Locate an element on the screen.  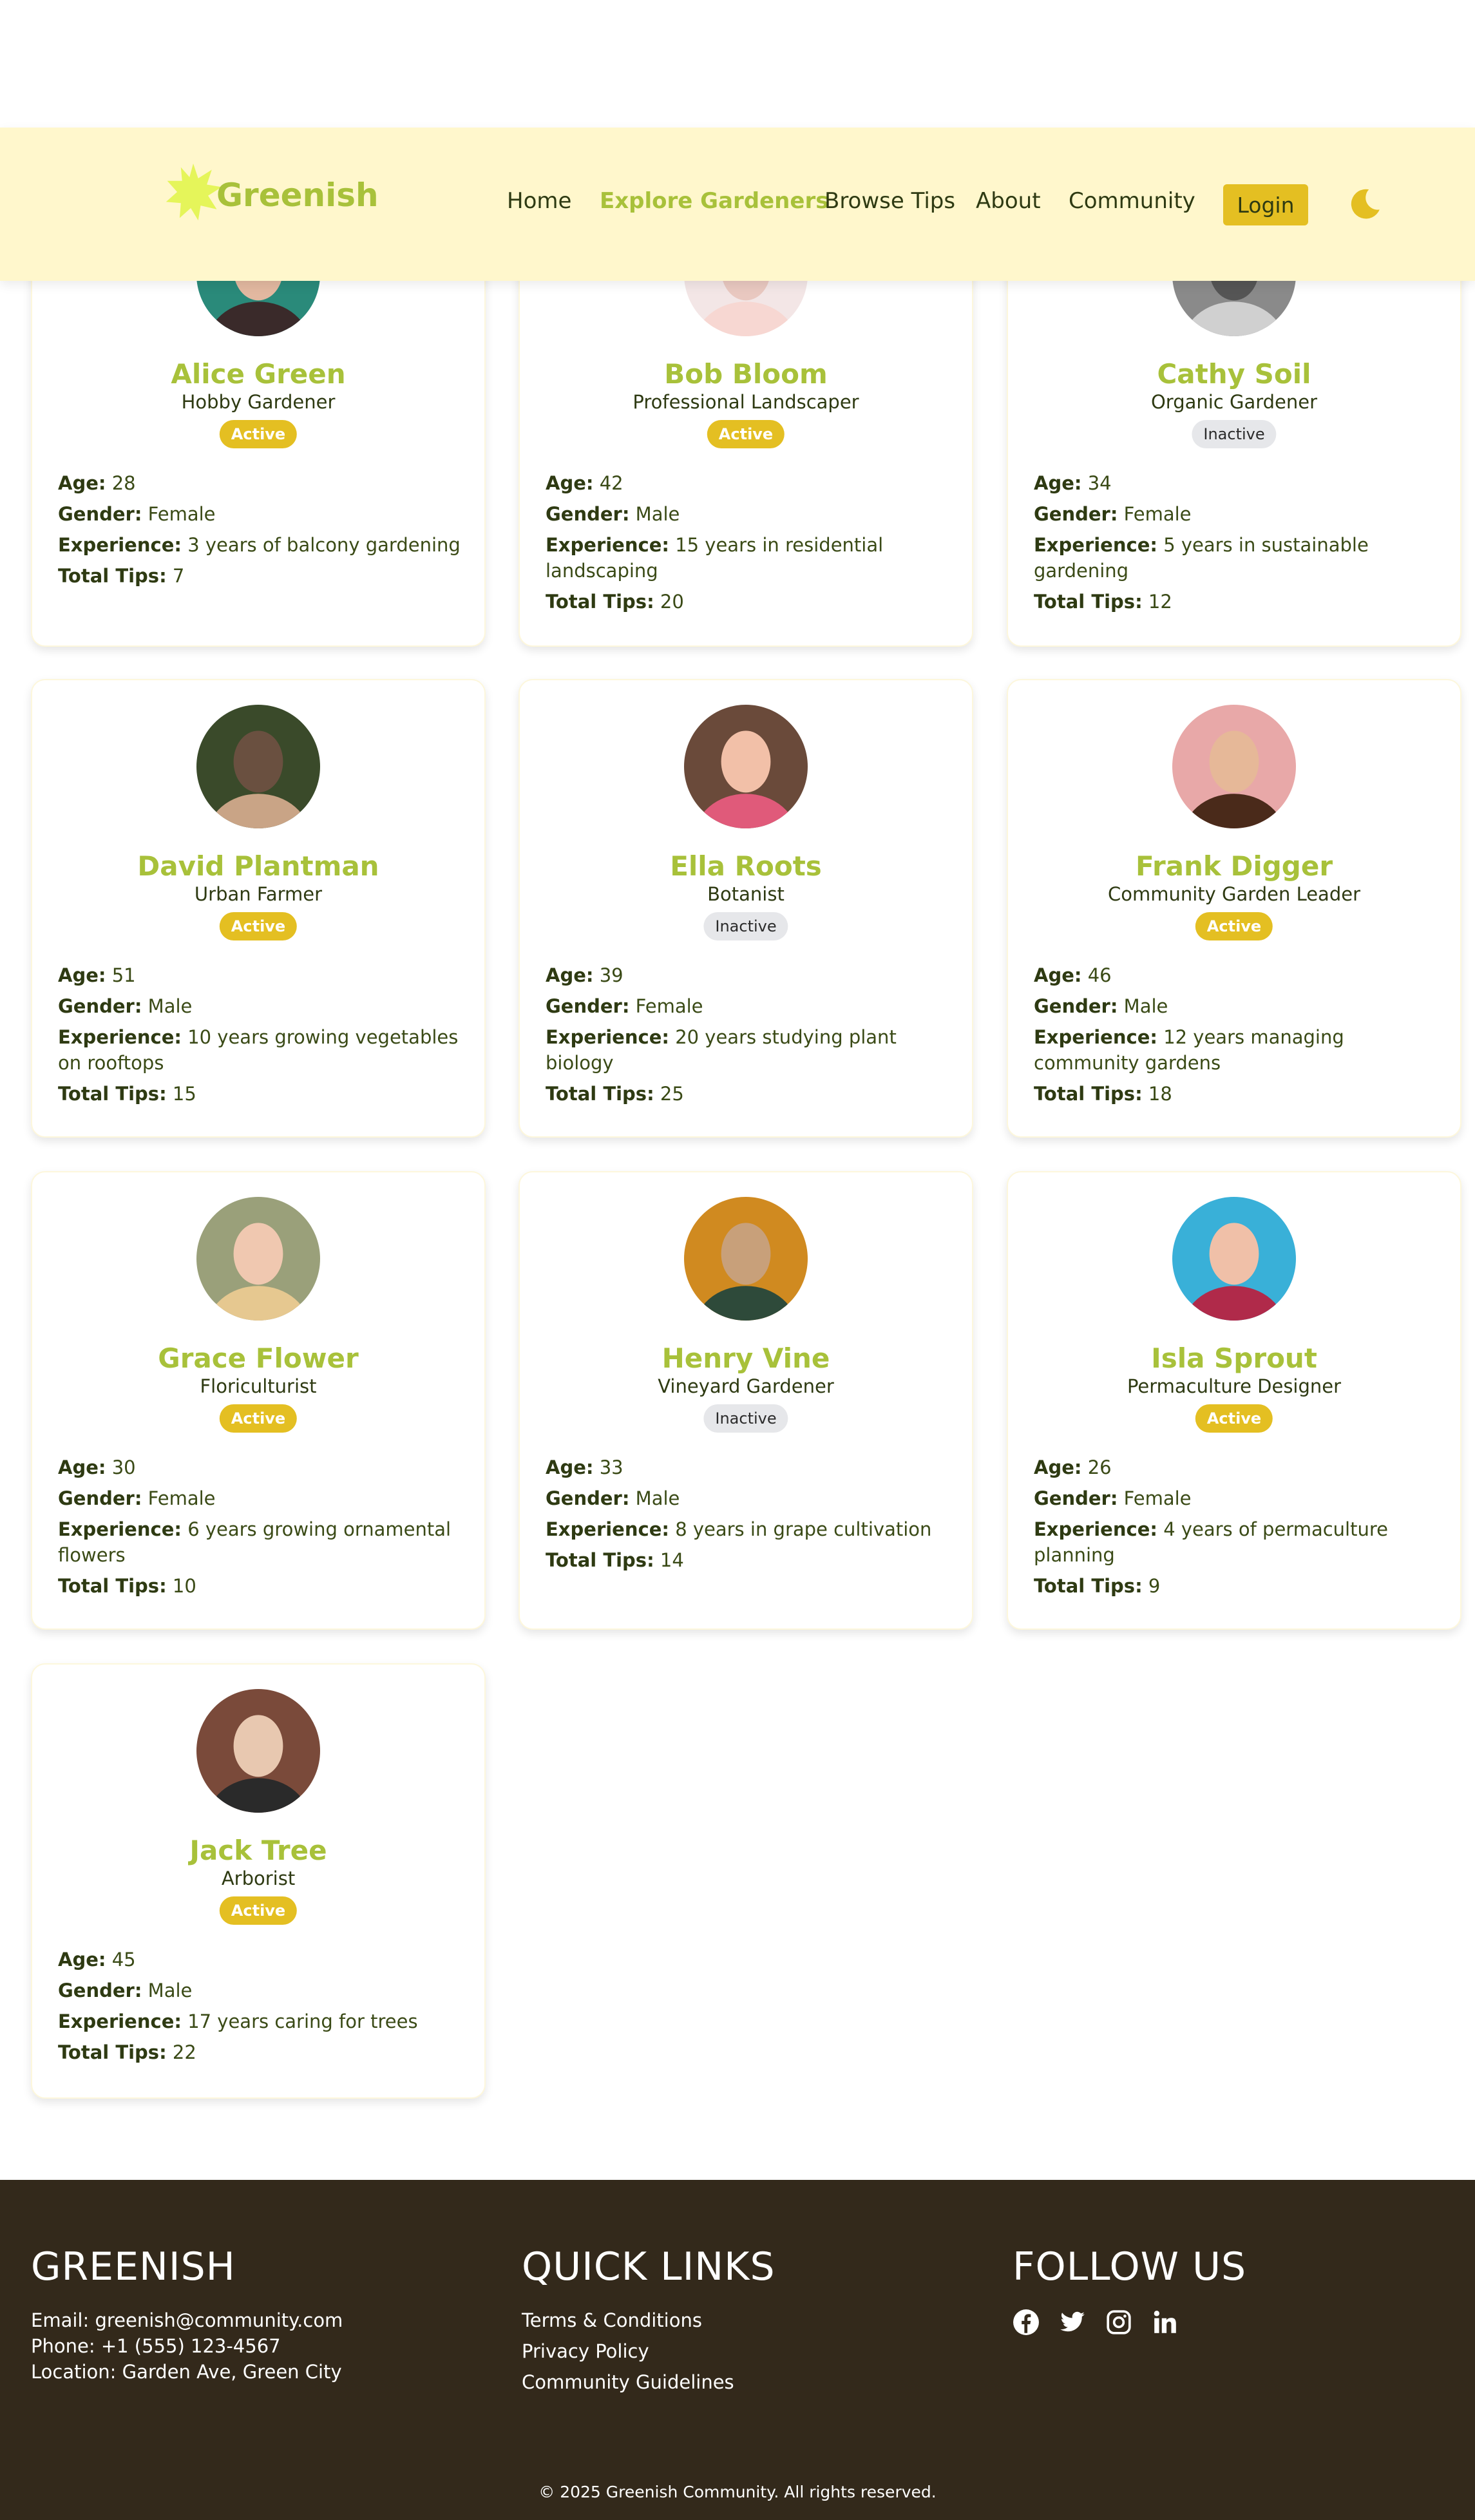
gardener-name: Isla Sprout is located at coordinates (1234, 1358).